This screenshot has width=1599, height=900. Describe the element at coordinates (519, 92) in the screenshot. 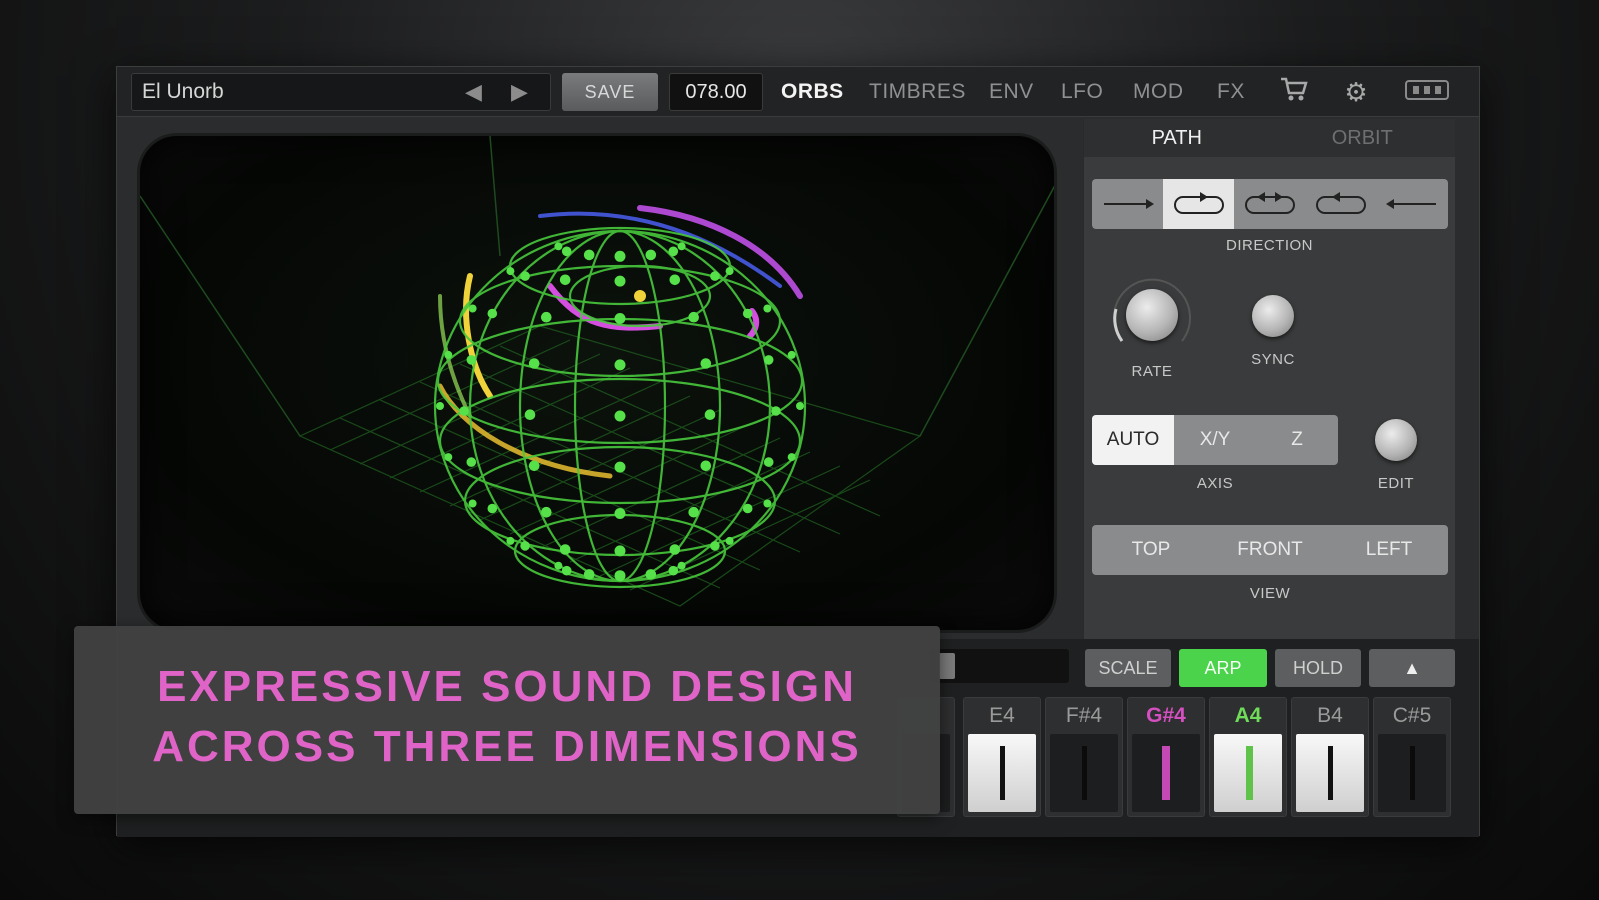

I see `next-preset-icon: ▶` at that location.